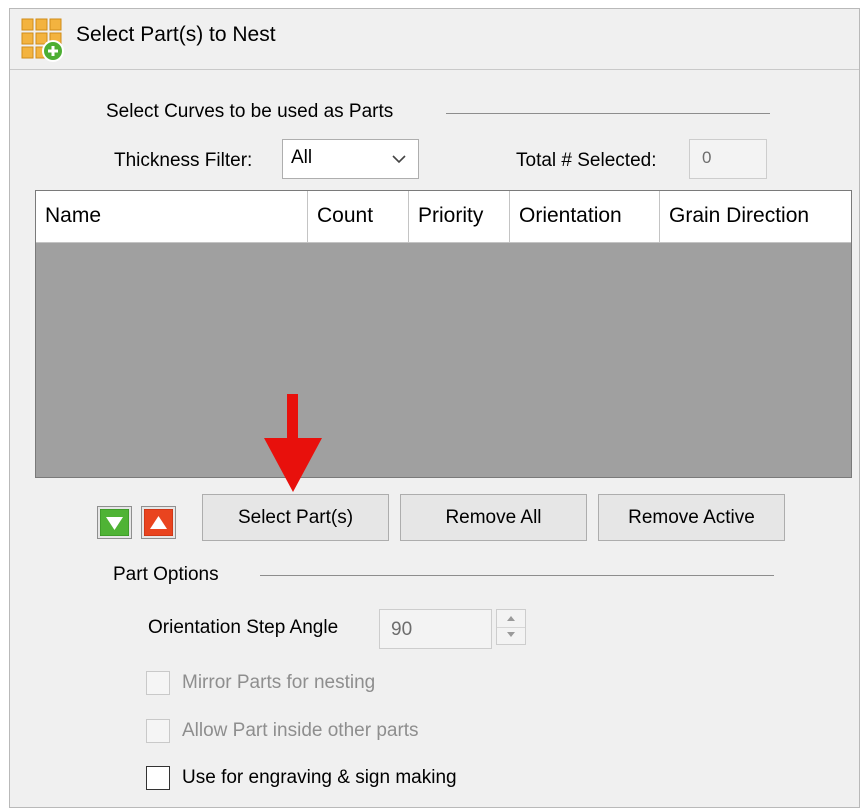 The height and width of the screenshot is (811, 861). What do you see at coordinates (755, 216) in the screenshot?
I see `column-header-grain-direction: Grain Direction` at bounding box center [755, 216].